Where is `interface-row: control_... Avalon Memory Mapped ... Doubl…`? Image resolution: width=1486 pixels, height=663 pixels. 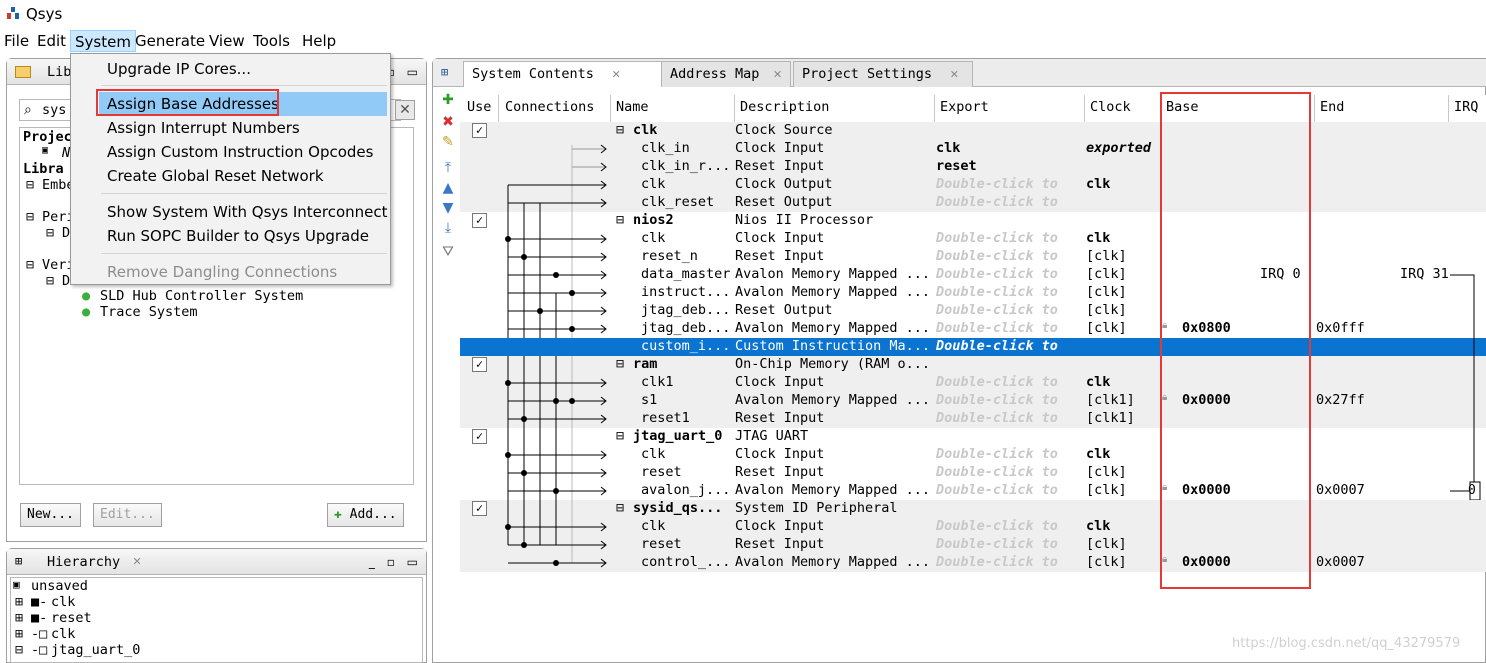 interface-row: control_... Avalon Memory Mapped ... Doubl… is located at coordinates (973, 563).